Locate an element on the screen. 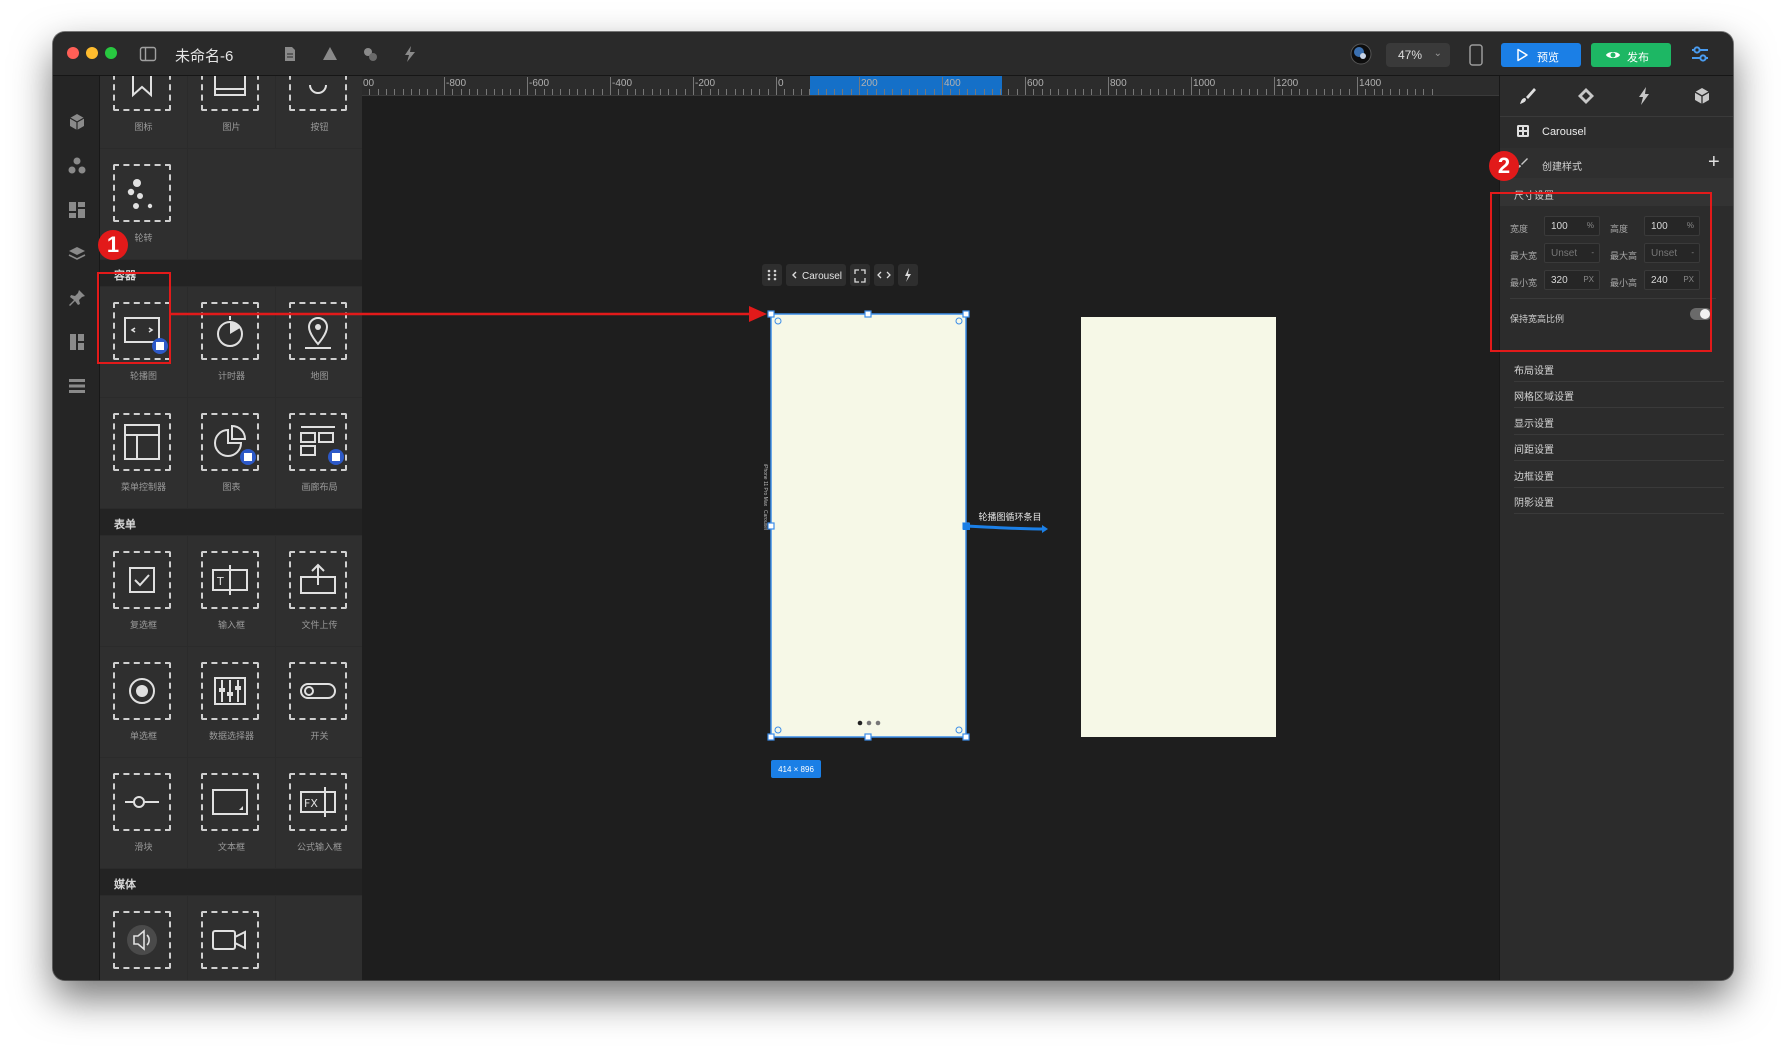 The width and height of the screenshot is (1786, 1049). component-slider: 滑块 is located at coordinates (143, 813).